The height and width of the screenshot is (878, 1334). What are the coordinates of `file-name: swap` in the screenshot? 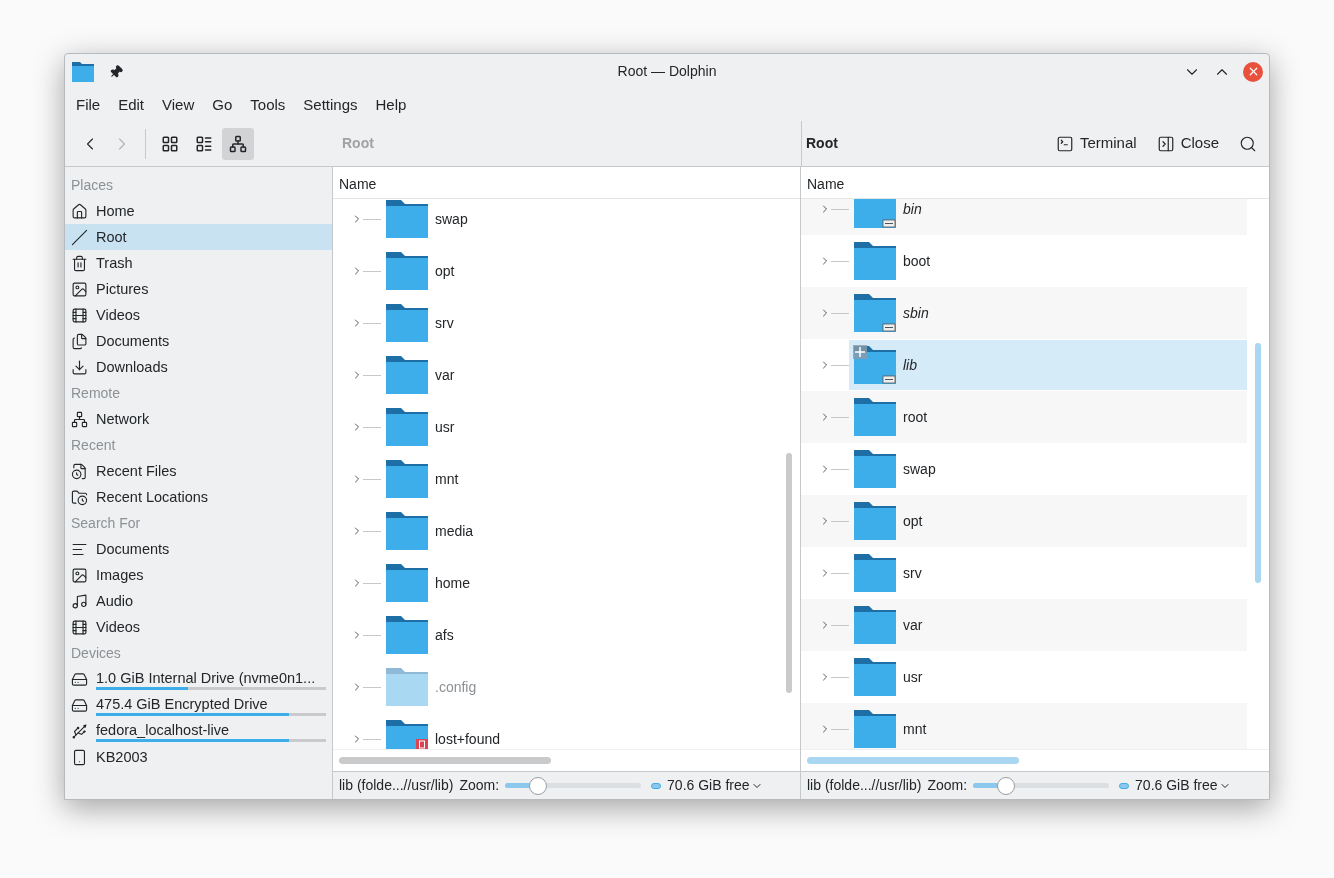 It's located at (919, 469).